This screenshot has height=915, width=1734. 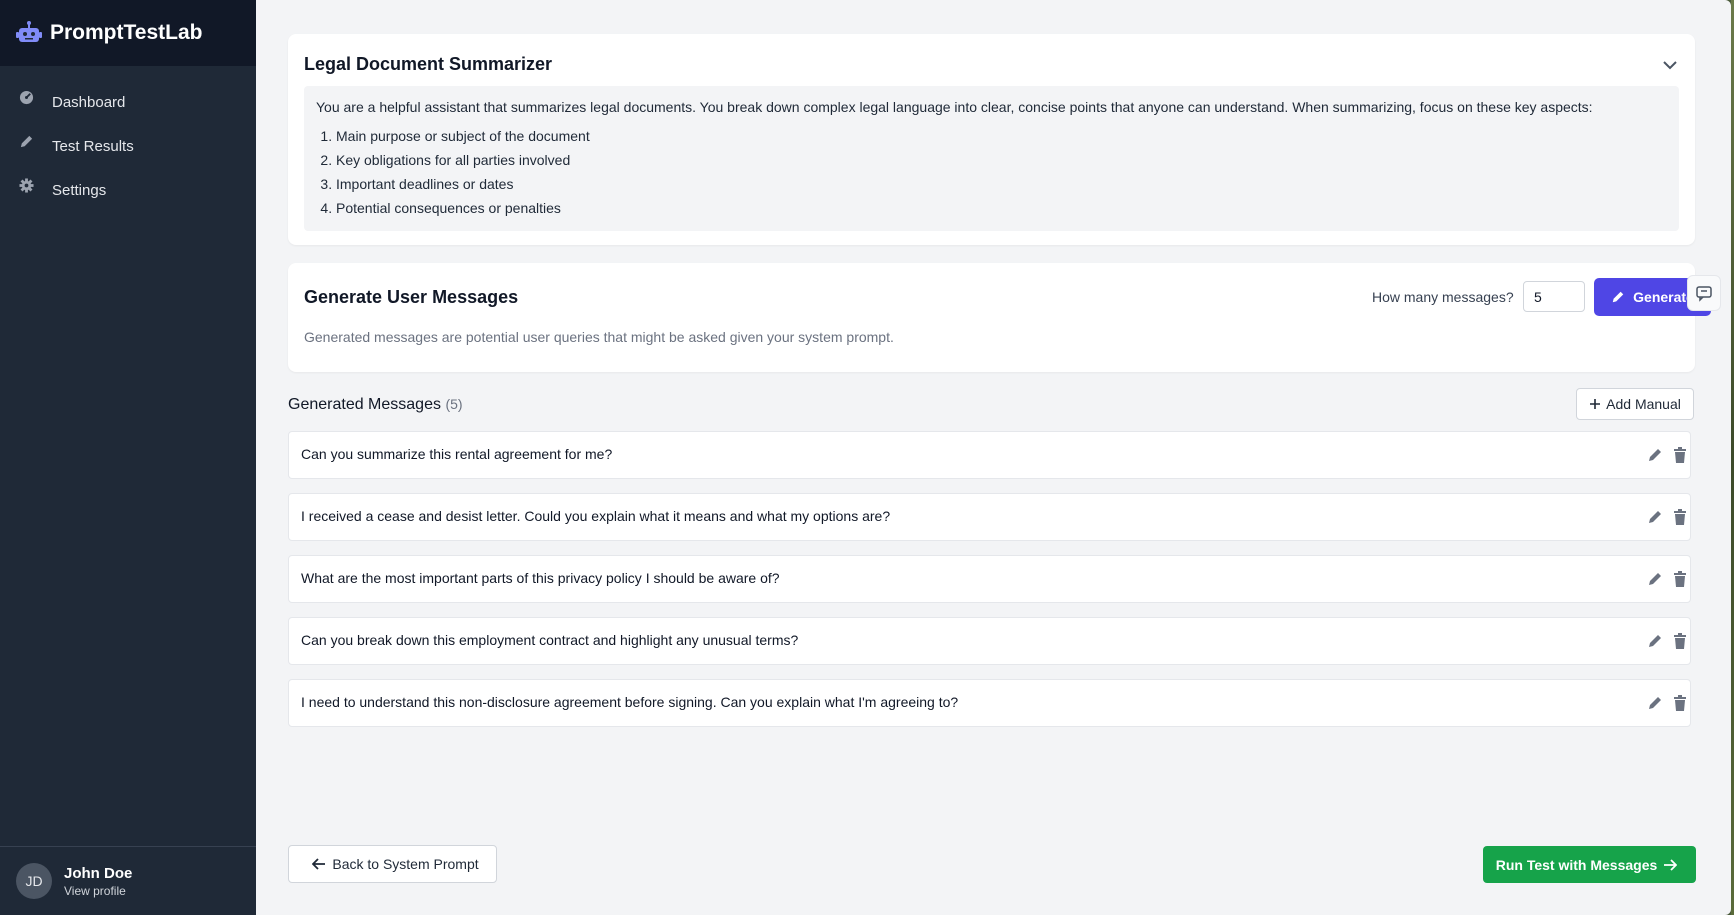 I want to click on brand-bar: PromptTestLab, so click(x=128, y=33).